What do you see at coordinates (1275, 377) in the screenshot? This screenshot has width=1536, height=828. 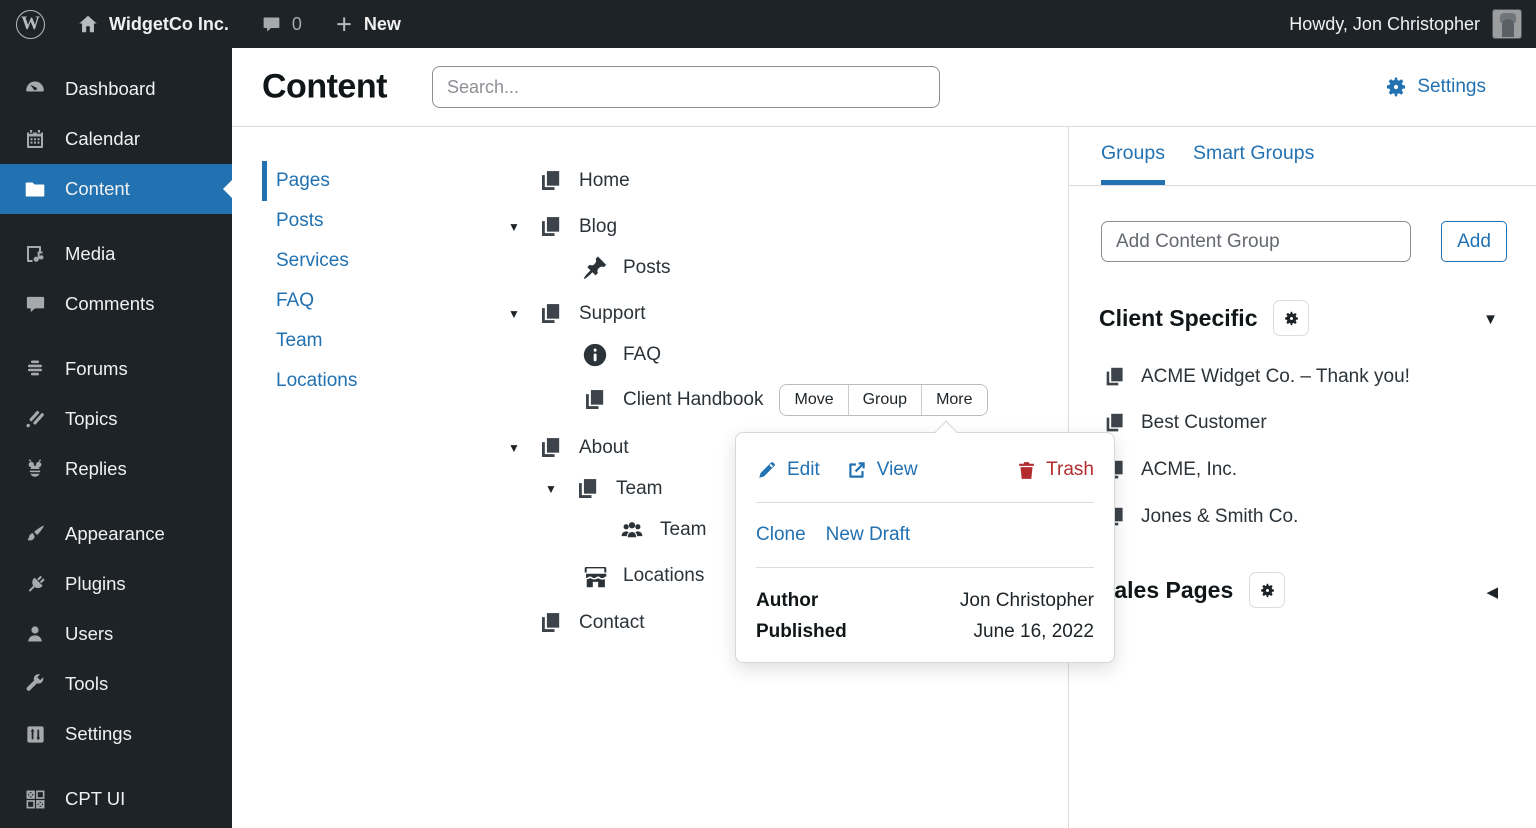 I see `group-item-label: ACME Widget Co. – Thank you!` at bounding box center [1275, 377].